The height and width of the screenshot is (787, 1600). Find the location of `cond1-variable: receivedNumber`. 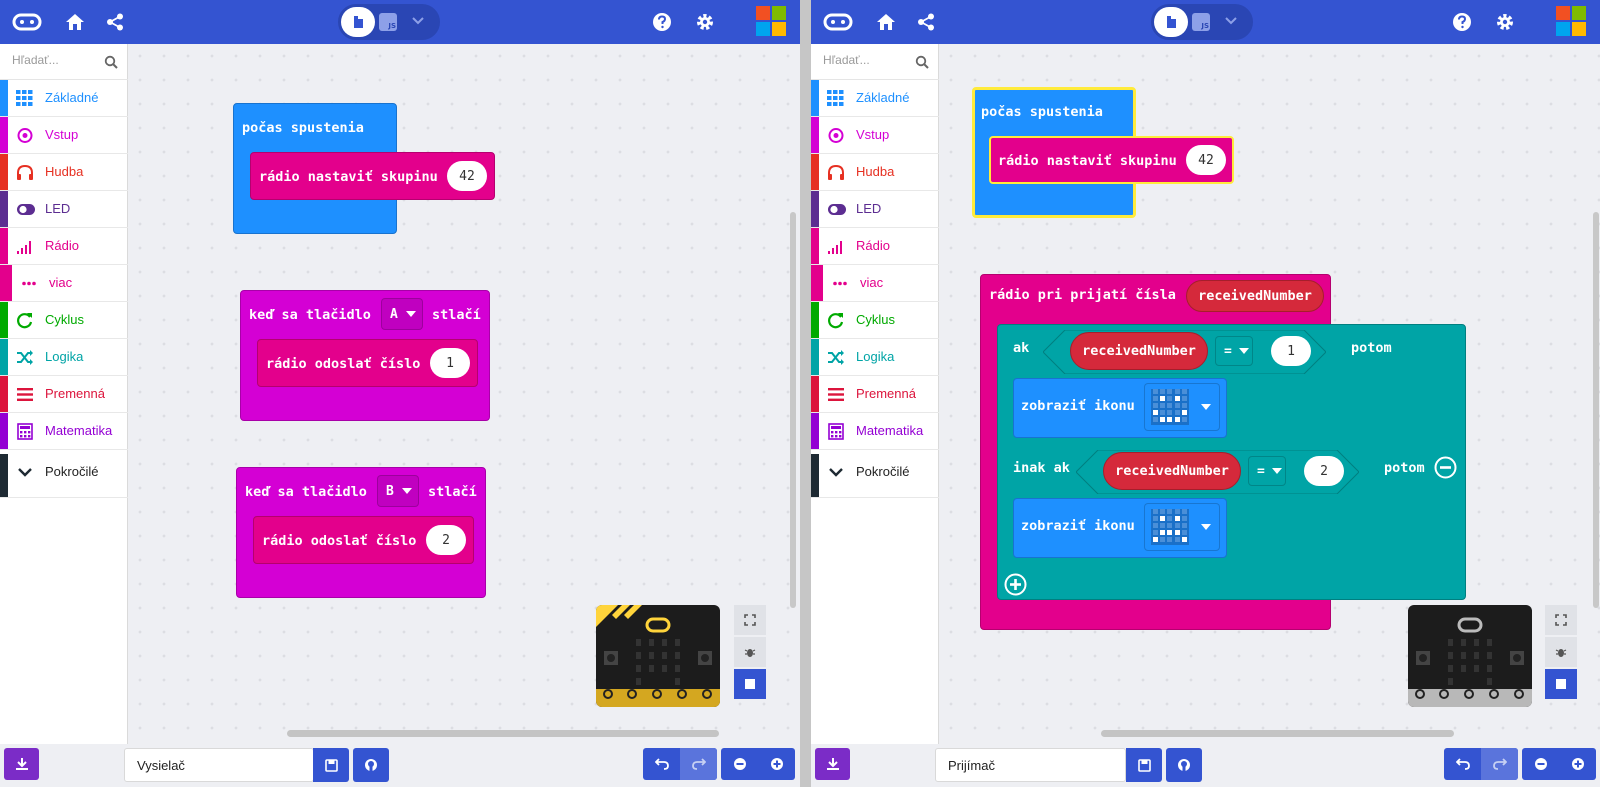

cond1-variable: receivedNumber is located at coordinates (1139, 351).